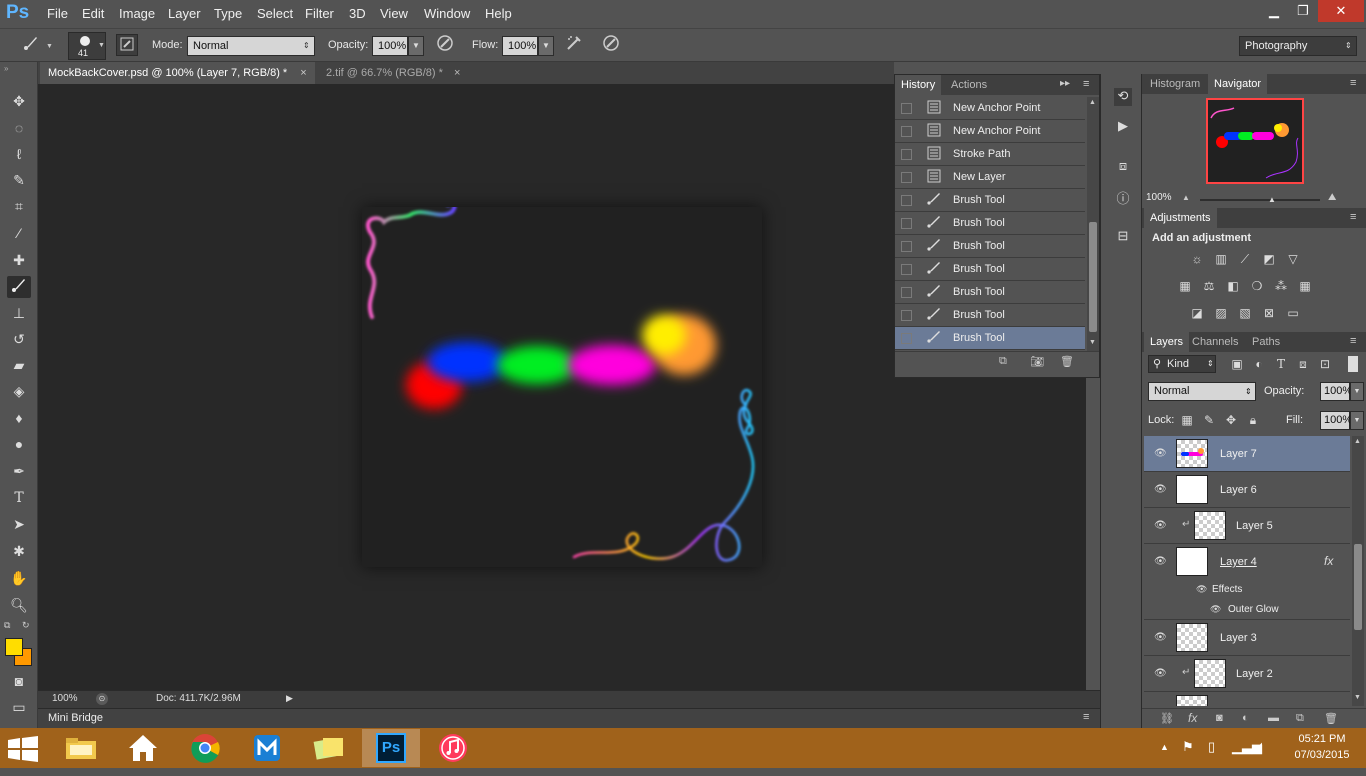  Describe the element at coordinates (19, 260) in the screenshot. I see `healing-brush-tool-icon: ✚` at that location.